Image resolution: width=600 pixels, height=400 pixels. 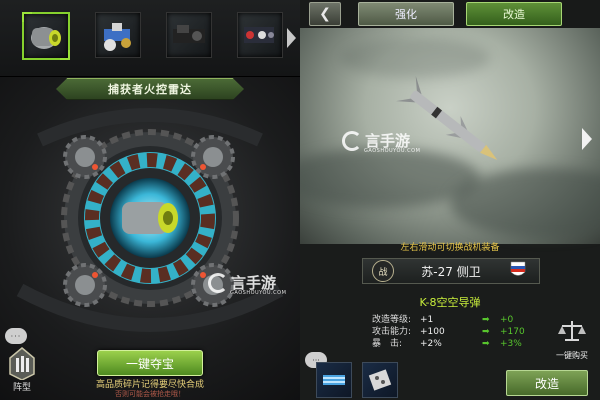 I want to click on tab-modify: 改造, so click(x=514, y=14).